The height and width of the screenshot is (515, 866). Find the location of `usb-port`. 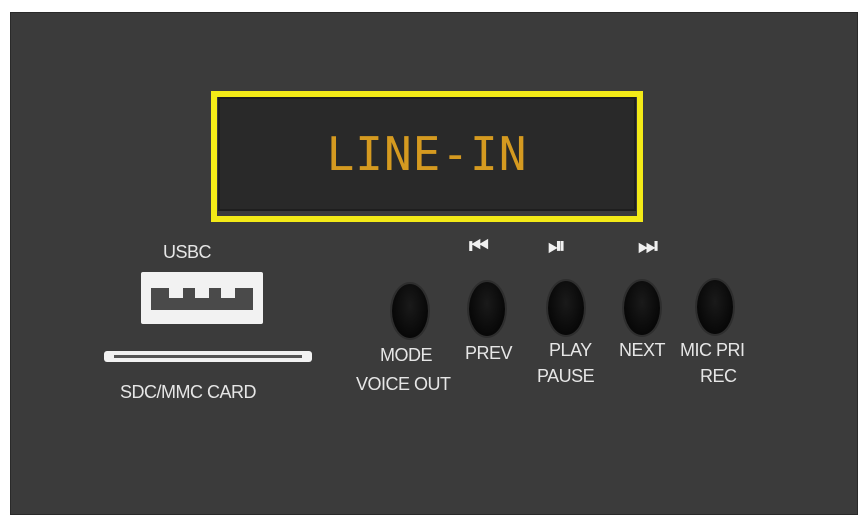

usb-port is located at coordinates (202, 298).